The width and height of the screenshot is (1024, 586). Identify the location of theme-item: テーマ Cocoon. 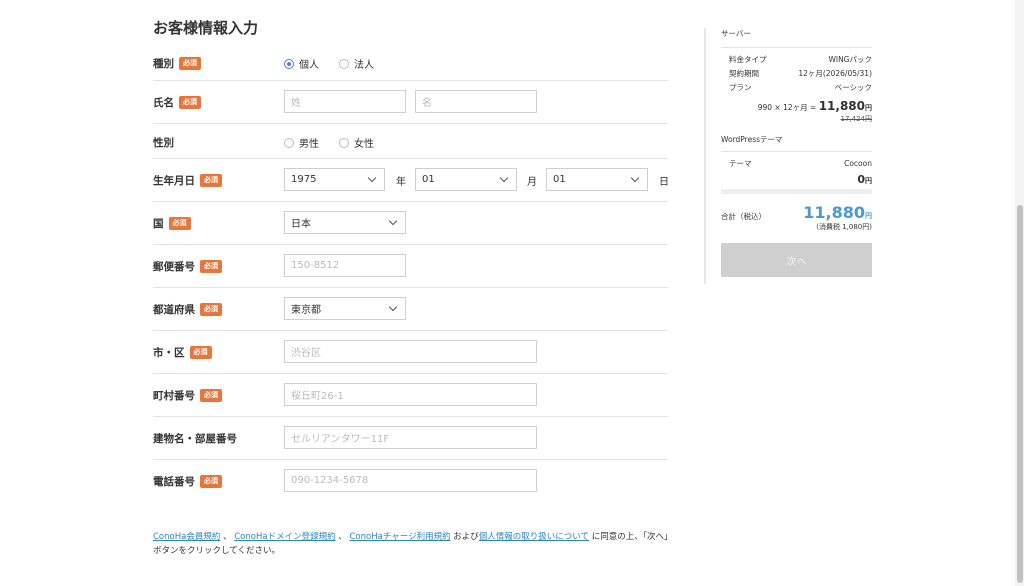
(800, 163).